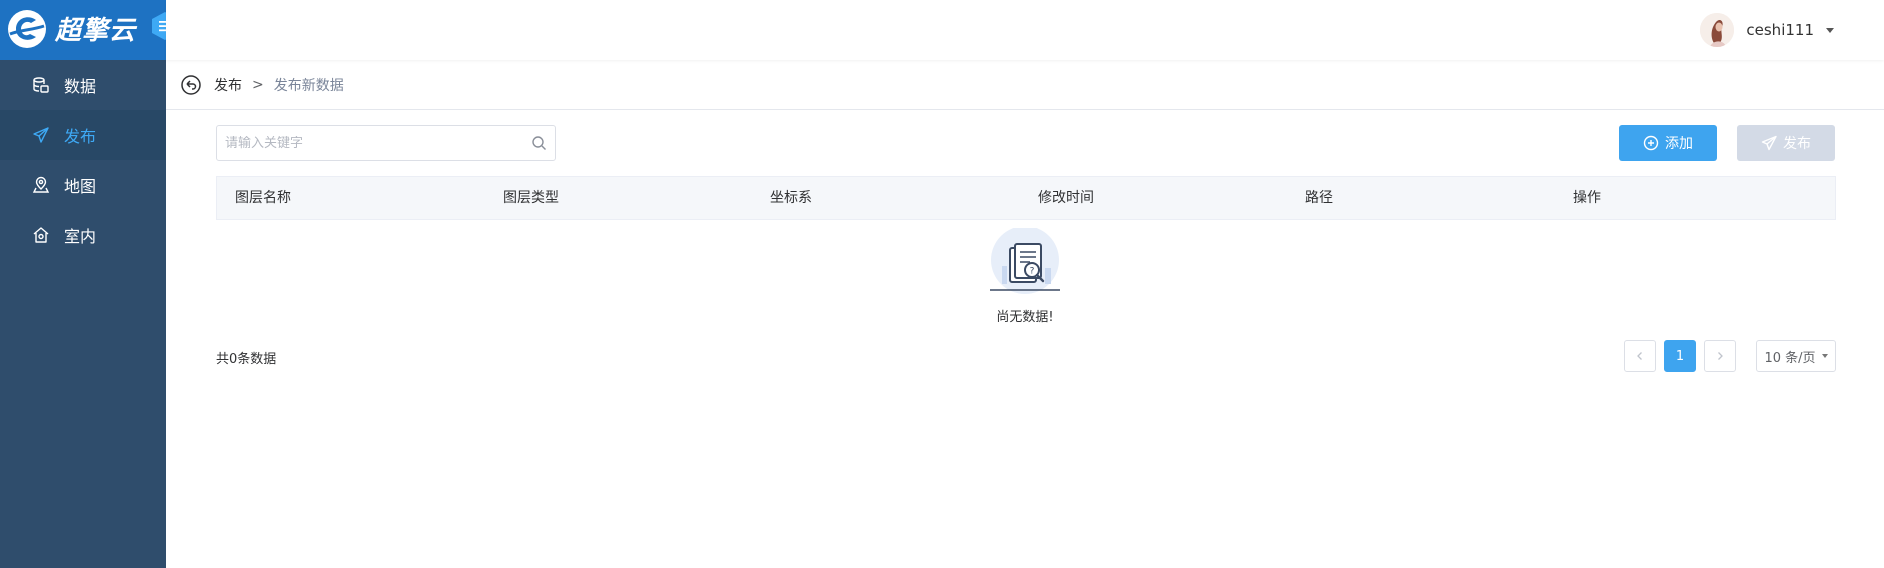 This screenshot has height=568, width=1884. What do you see at coordinates (1066, 198) in the screenshot?
I see `column-header-modified-time: 修改时间` at bounding box center [1066, 198].